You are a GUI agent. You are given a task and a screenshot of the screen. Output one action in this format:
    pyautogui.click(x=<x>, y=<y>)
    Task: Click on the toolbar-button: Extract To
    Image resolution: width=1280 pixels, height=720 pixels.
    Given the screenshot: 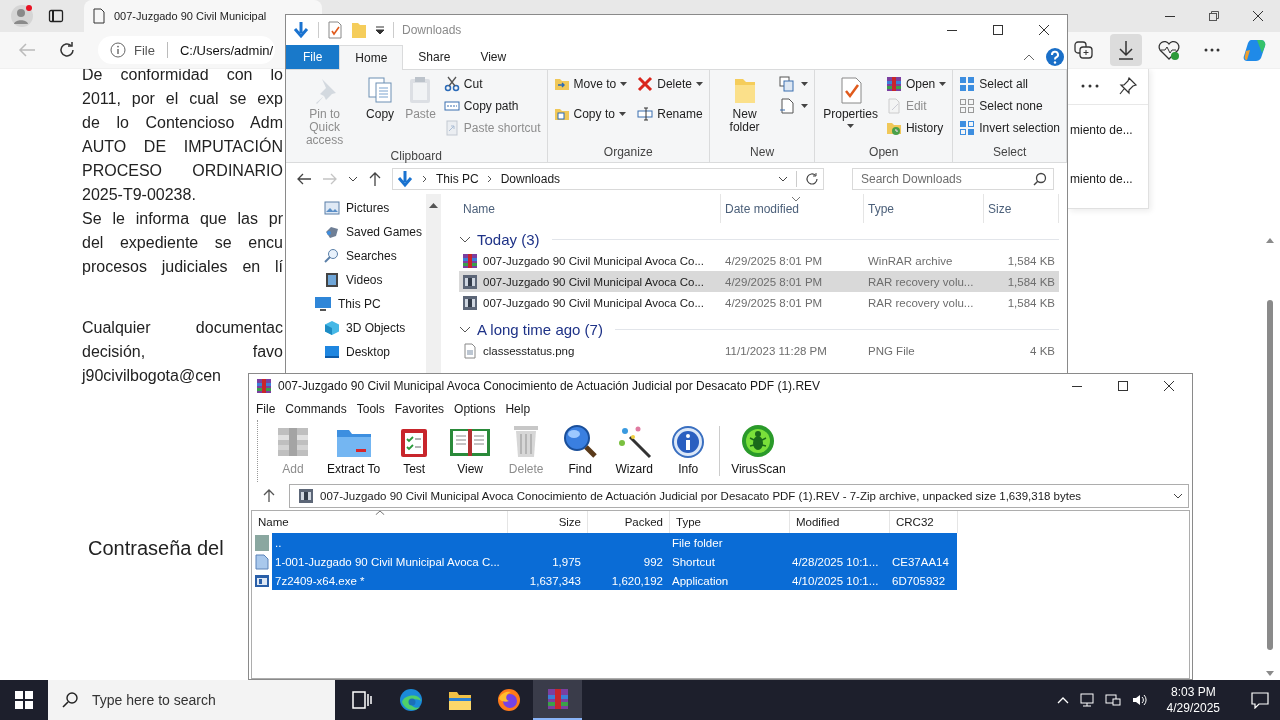 What is the action you would take?
    pyautogui.click(x=354, y=451)
    